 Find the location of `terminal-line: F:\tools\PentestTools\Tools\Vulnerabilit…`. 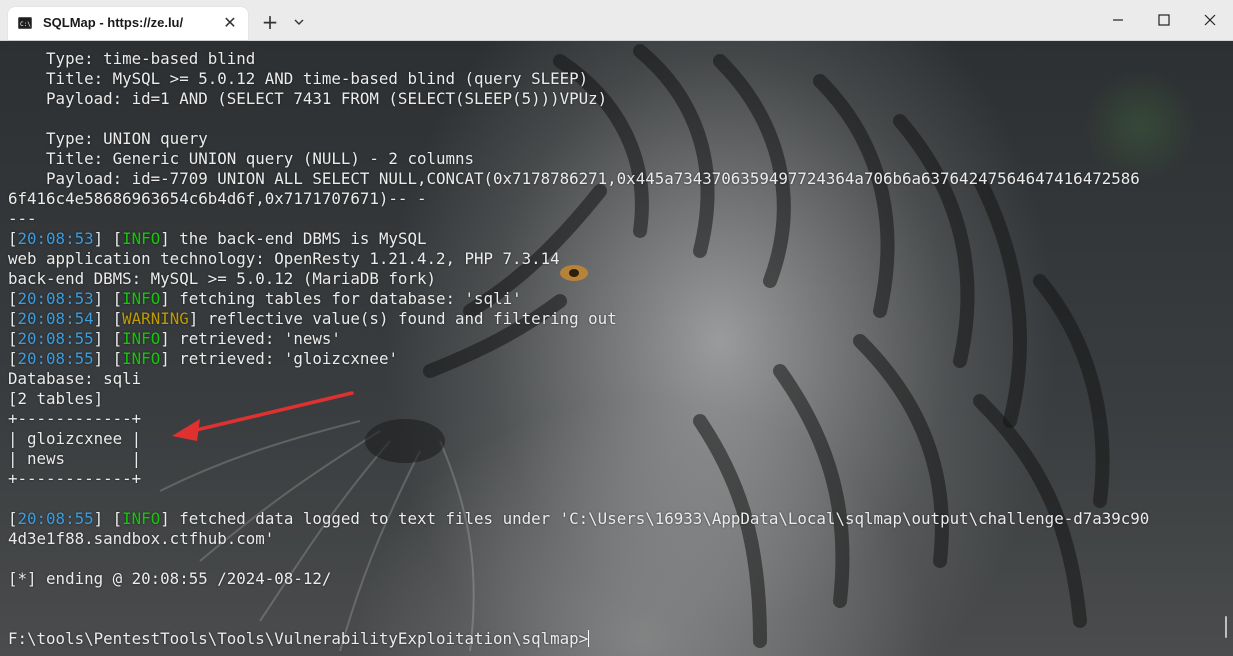

terminal-line: F:\tools\PentestTools\Tools\Vulnerabilit… is located at coordinates (578, 639).